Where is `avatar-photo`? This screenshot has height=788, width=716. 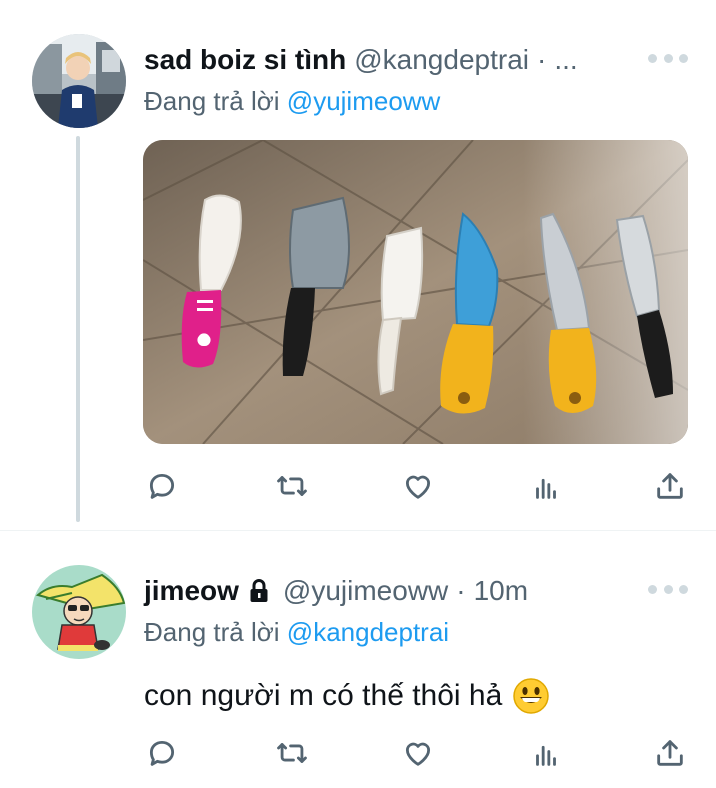
avatar-photo is located at coordinates (79, 81).